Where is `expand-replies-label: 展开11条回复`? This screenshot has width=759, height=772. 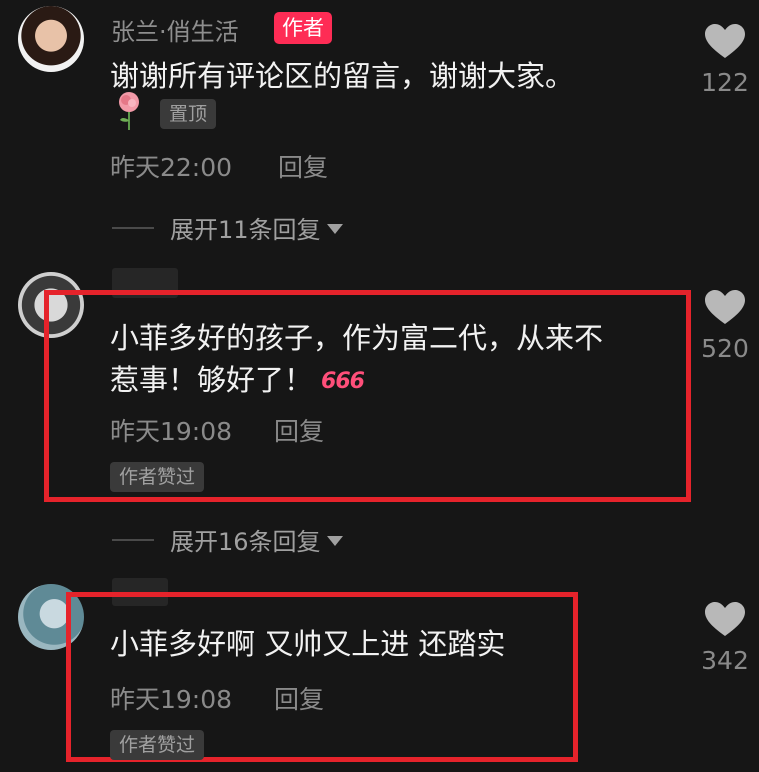
expand-replies-label: 展开11条回复 is located at coordinates (245, 230).